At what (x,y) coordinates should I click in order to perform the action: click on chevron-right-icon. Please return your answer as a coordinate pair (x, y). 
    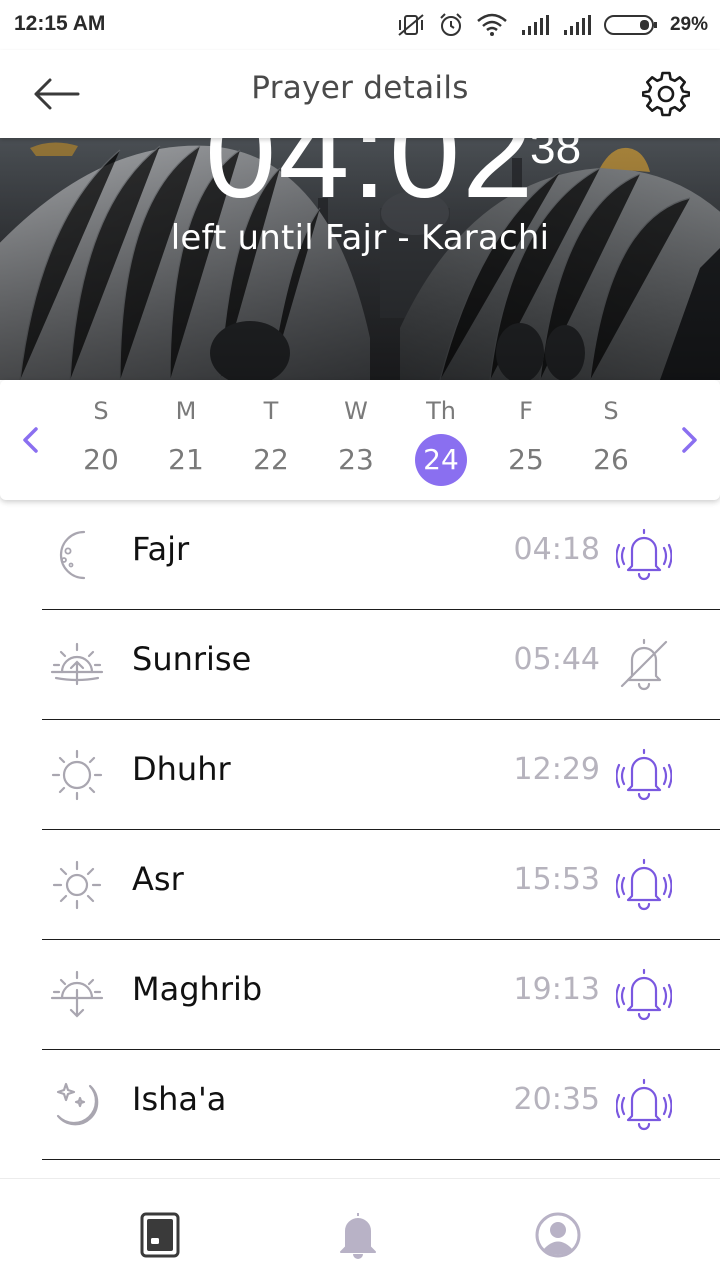
    Looking at the image, I should click on (689, 440).